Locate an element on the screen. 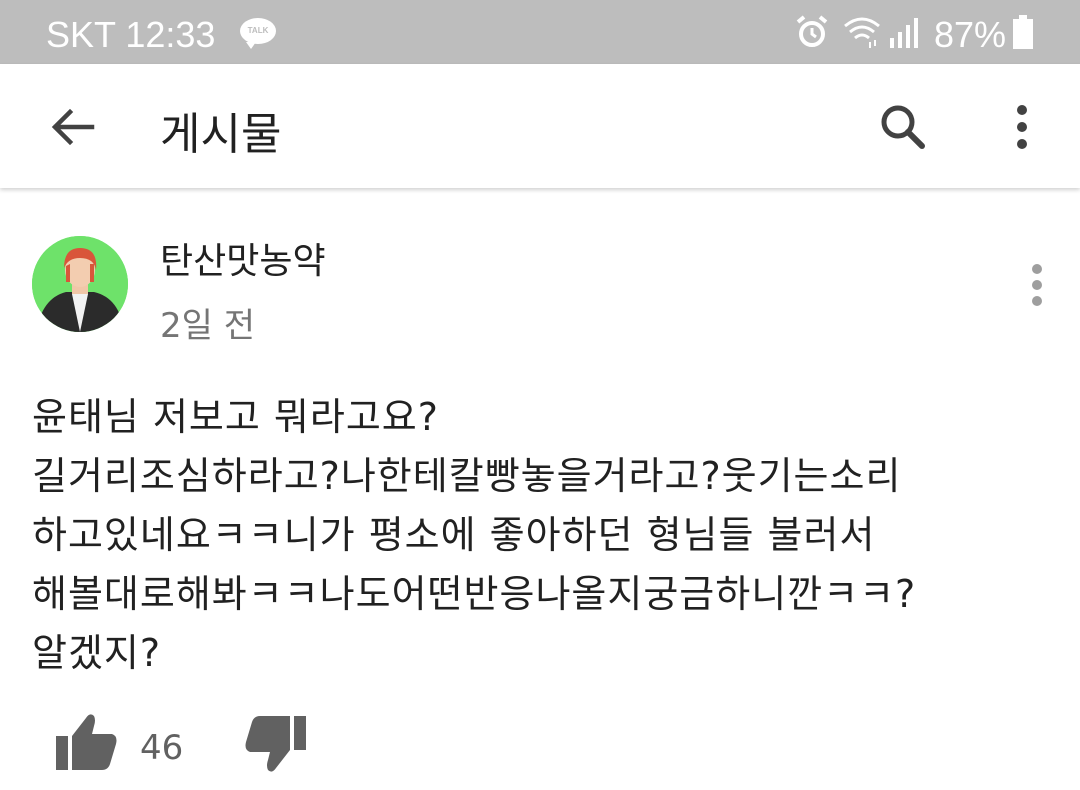 This screenshot has width=1080, height=790. search-icon is located at coordinates (903, 127).